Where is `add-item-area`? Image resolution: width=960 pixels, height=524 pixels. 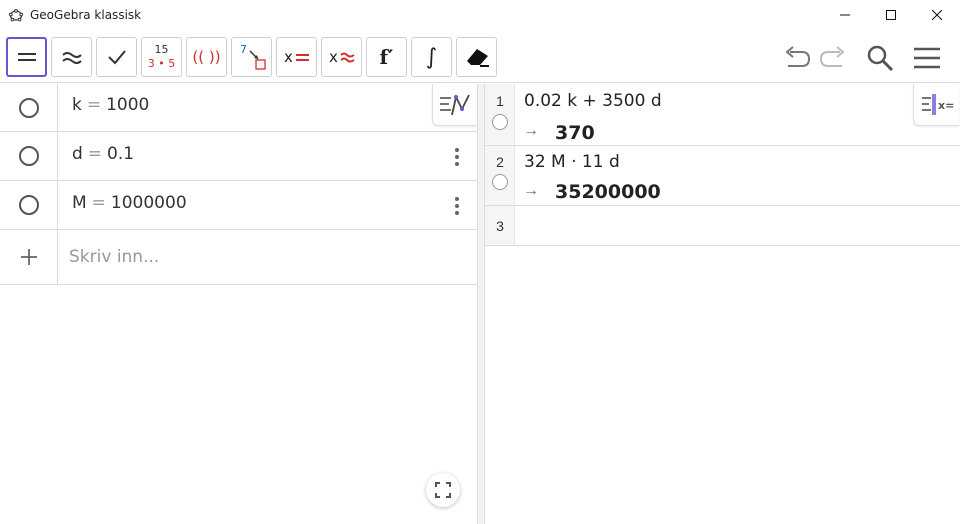
add-item-area is located at coordinates (29, 257).